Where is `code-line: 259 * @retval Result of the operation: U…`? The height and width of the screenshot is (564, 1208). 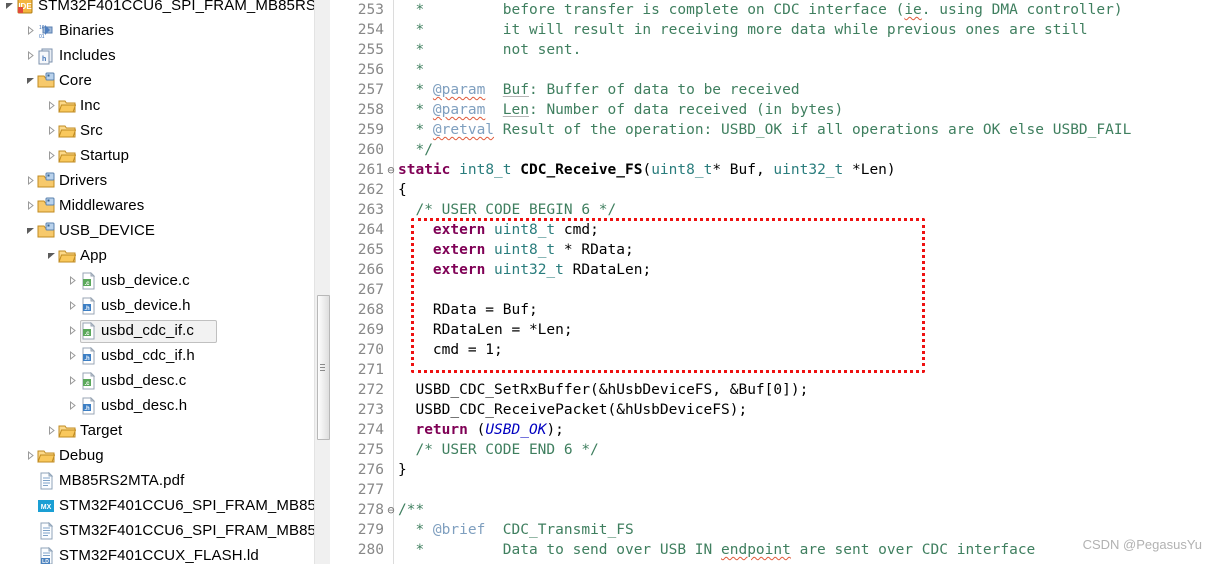 code-line: 259 * @retval Result of the operation: U… is located at coordinates (779, 130).